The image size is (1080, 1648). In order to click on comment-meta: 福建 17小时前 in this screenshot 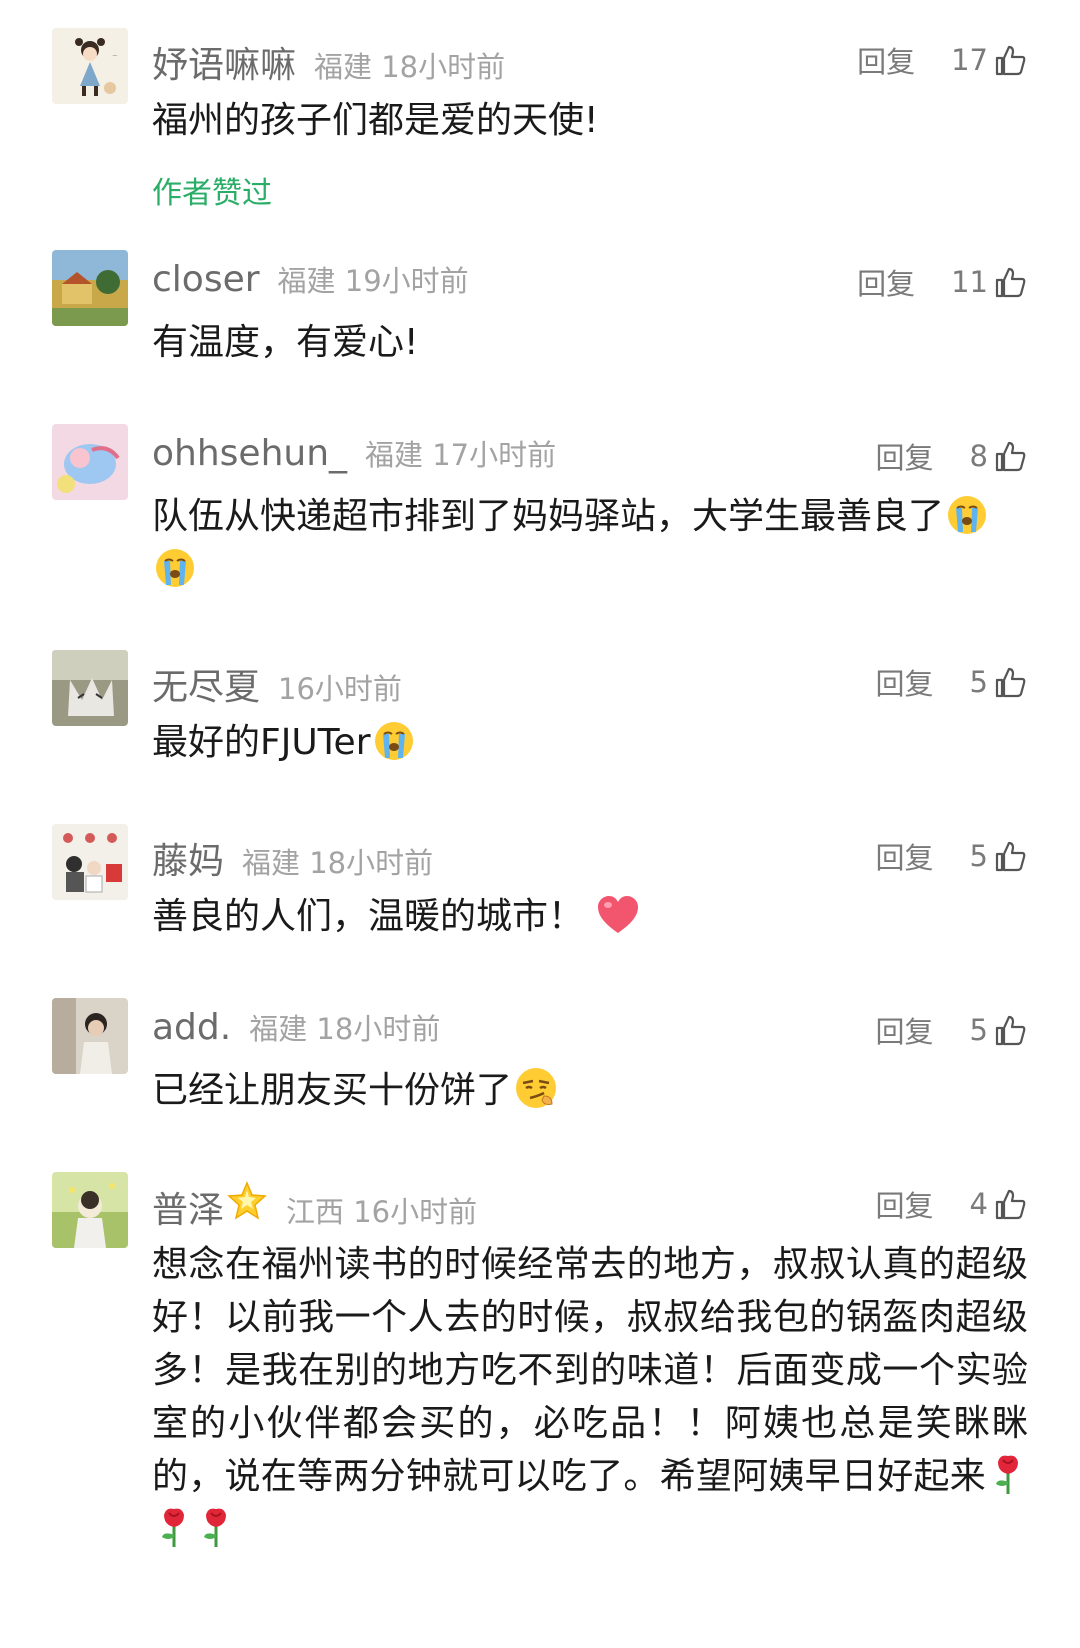, I will do `click(461, 455)`.